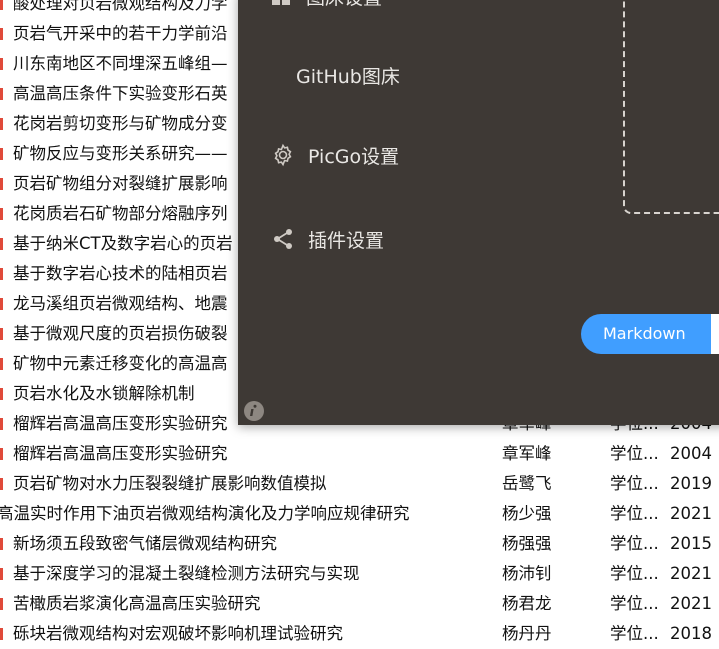 The image size is (719, 649). What do you see at coordinates (120, 123) in the screenshot?
I see `record-title: 花岗岩剪切变形与矿物成分变` at bounding box center [120, 123].